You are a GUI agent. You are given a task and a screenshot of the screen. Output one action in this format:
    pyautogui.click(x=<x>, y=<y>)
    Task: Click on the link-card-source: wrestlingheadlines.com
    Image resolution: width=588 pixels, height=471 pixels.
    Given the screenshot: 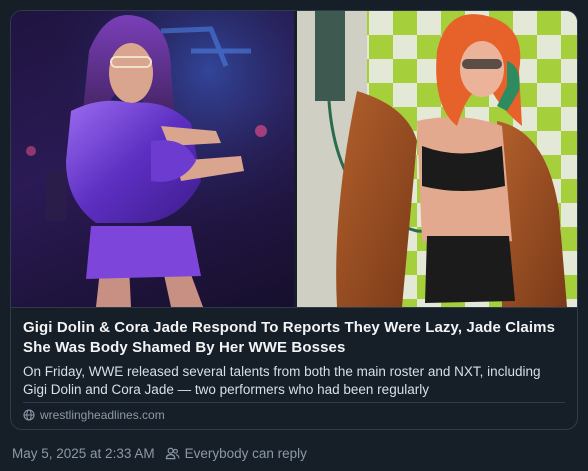 What is the action you would take?
    pyautogui.click(x=94, y=415)
    